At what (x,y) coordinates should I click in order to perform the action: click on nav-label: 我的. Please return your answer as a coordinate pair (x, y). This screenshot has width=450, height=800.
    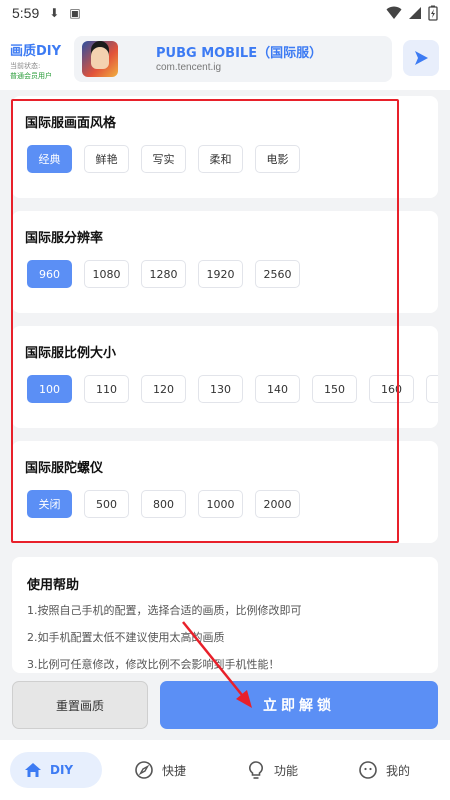
    Looking at the image, I should click on (398, 770).